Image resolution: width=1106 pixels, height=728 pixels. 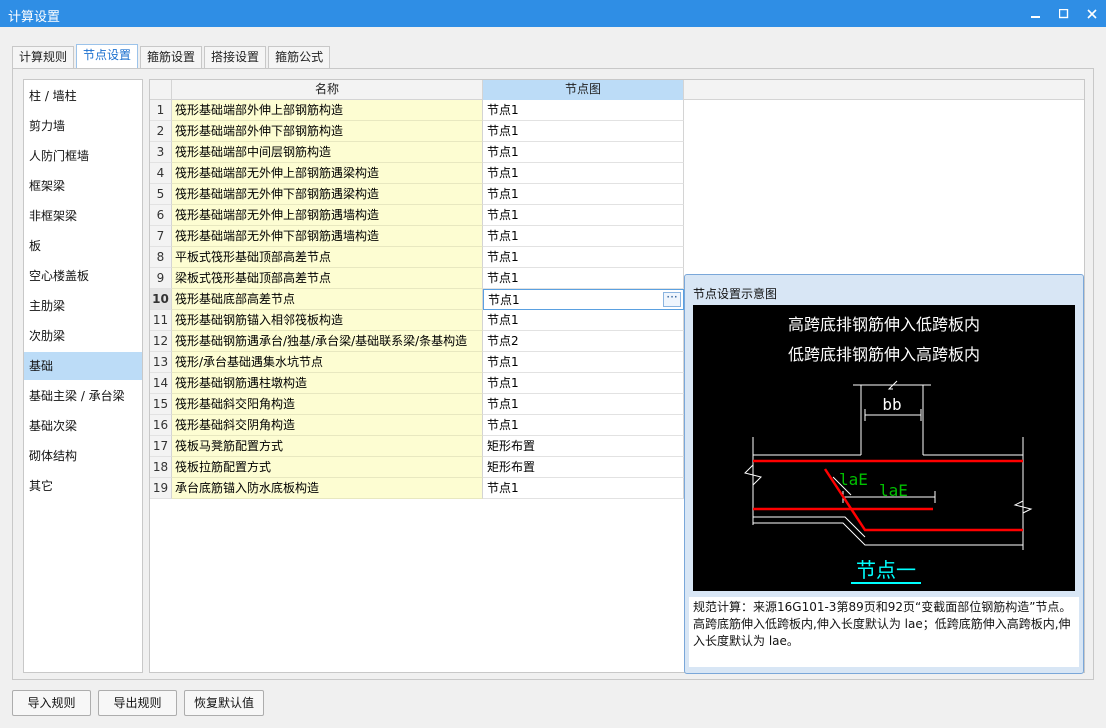 What do you see at coordinates (171, 57) in the screenshot?
I see `tab-3: 箍筋设置` at bounding box center [171, 57].